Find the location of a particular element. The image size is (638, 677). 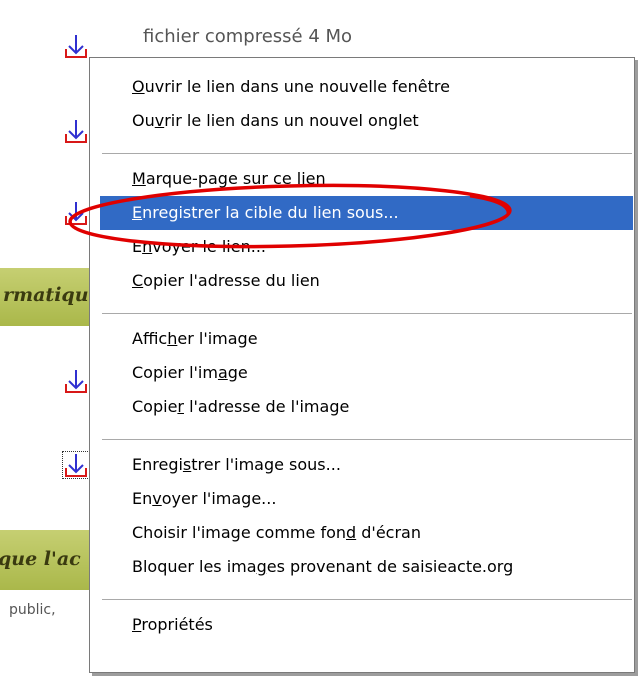

menu-item-accesskey: d is located at coordinates (351, 532).